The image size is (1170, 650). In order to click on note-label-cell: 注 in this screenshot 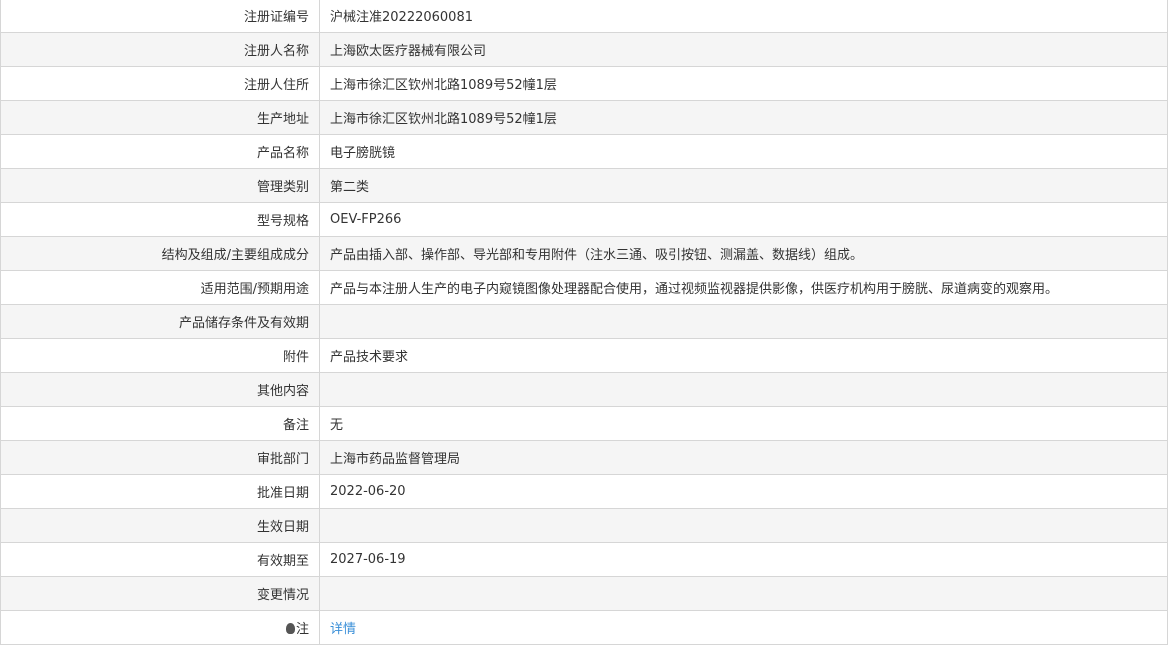, I will do `click(160, 627)`.